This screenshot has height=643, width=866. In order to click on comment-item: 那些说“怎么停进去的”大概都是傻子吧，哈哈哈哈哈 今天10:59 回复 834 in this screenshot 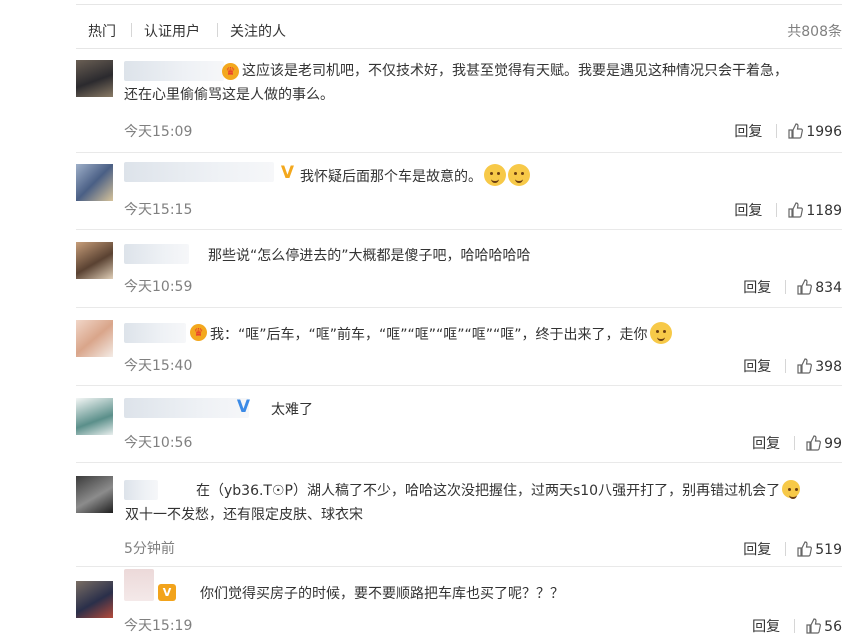, I will do `click(459, 268)`.